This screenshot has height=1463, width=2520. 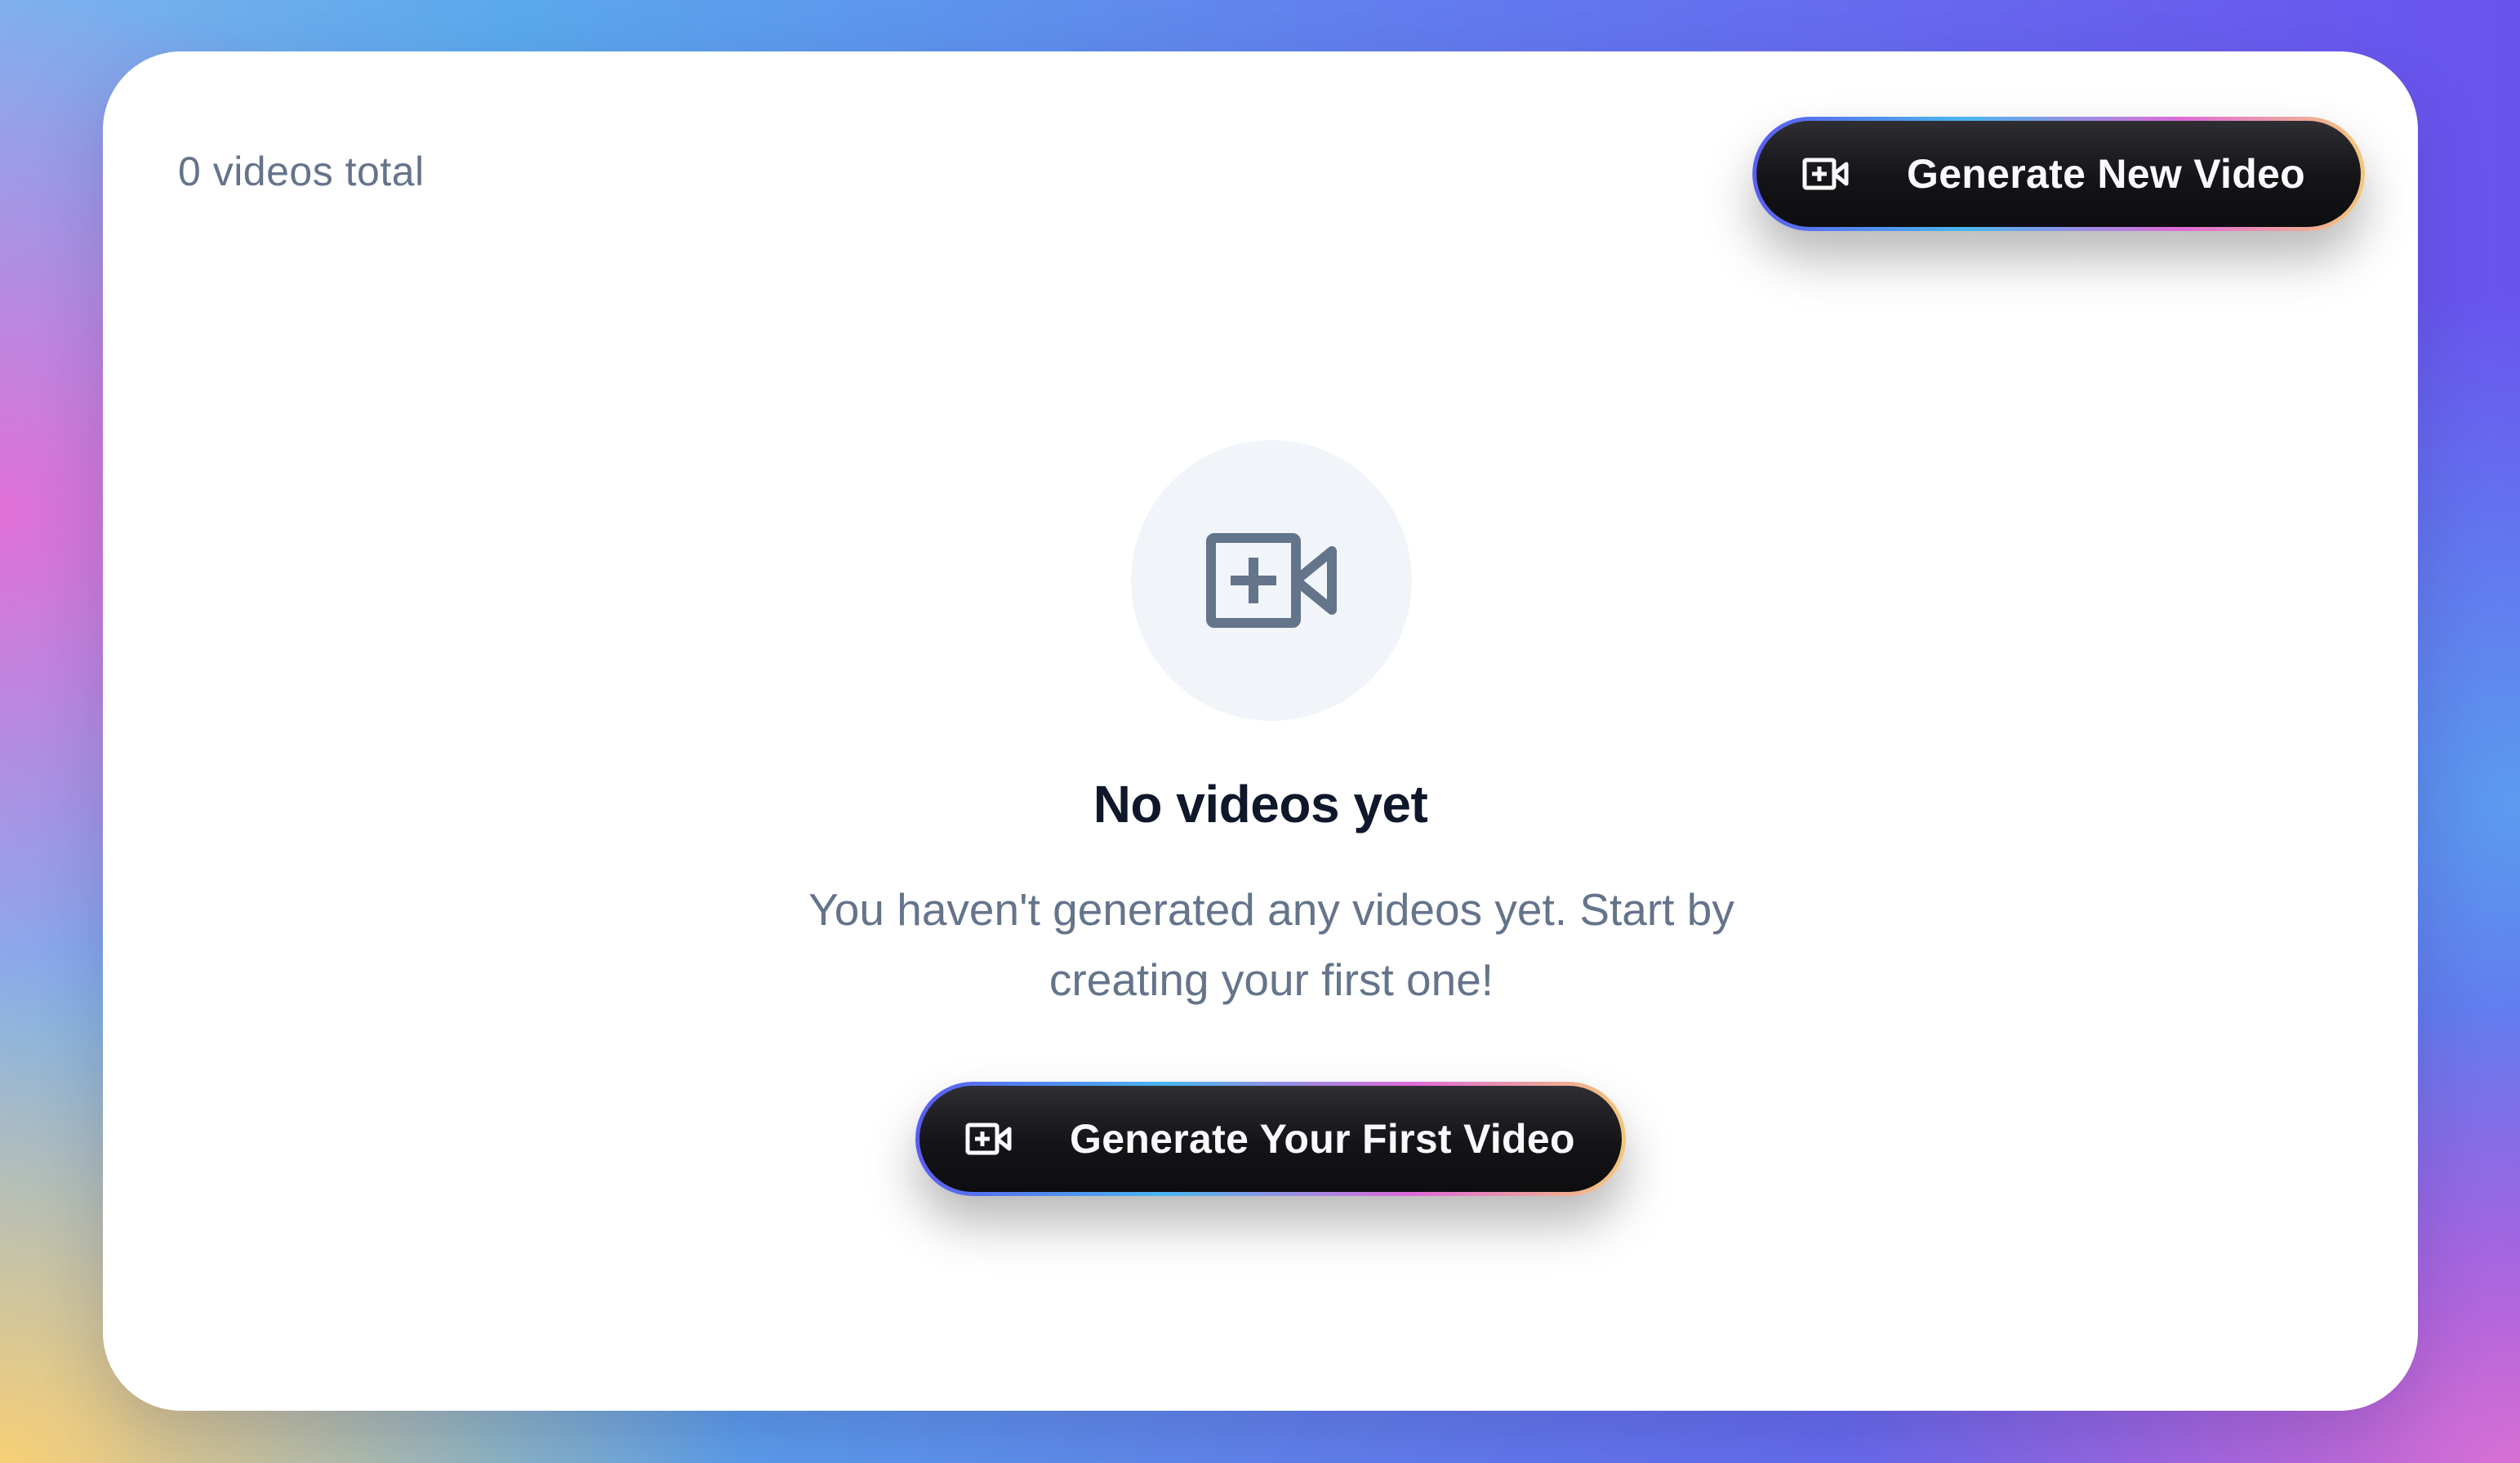 I want to click on generate-first-video-button: Generate Your First Video, so click(x=1270, y=1139).